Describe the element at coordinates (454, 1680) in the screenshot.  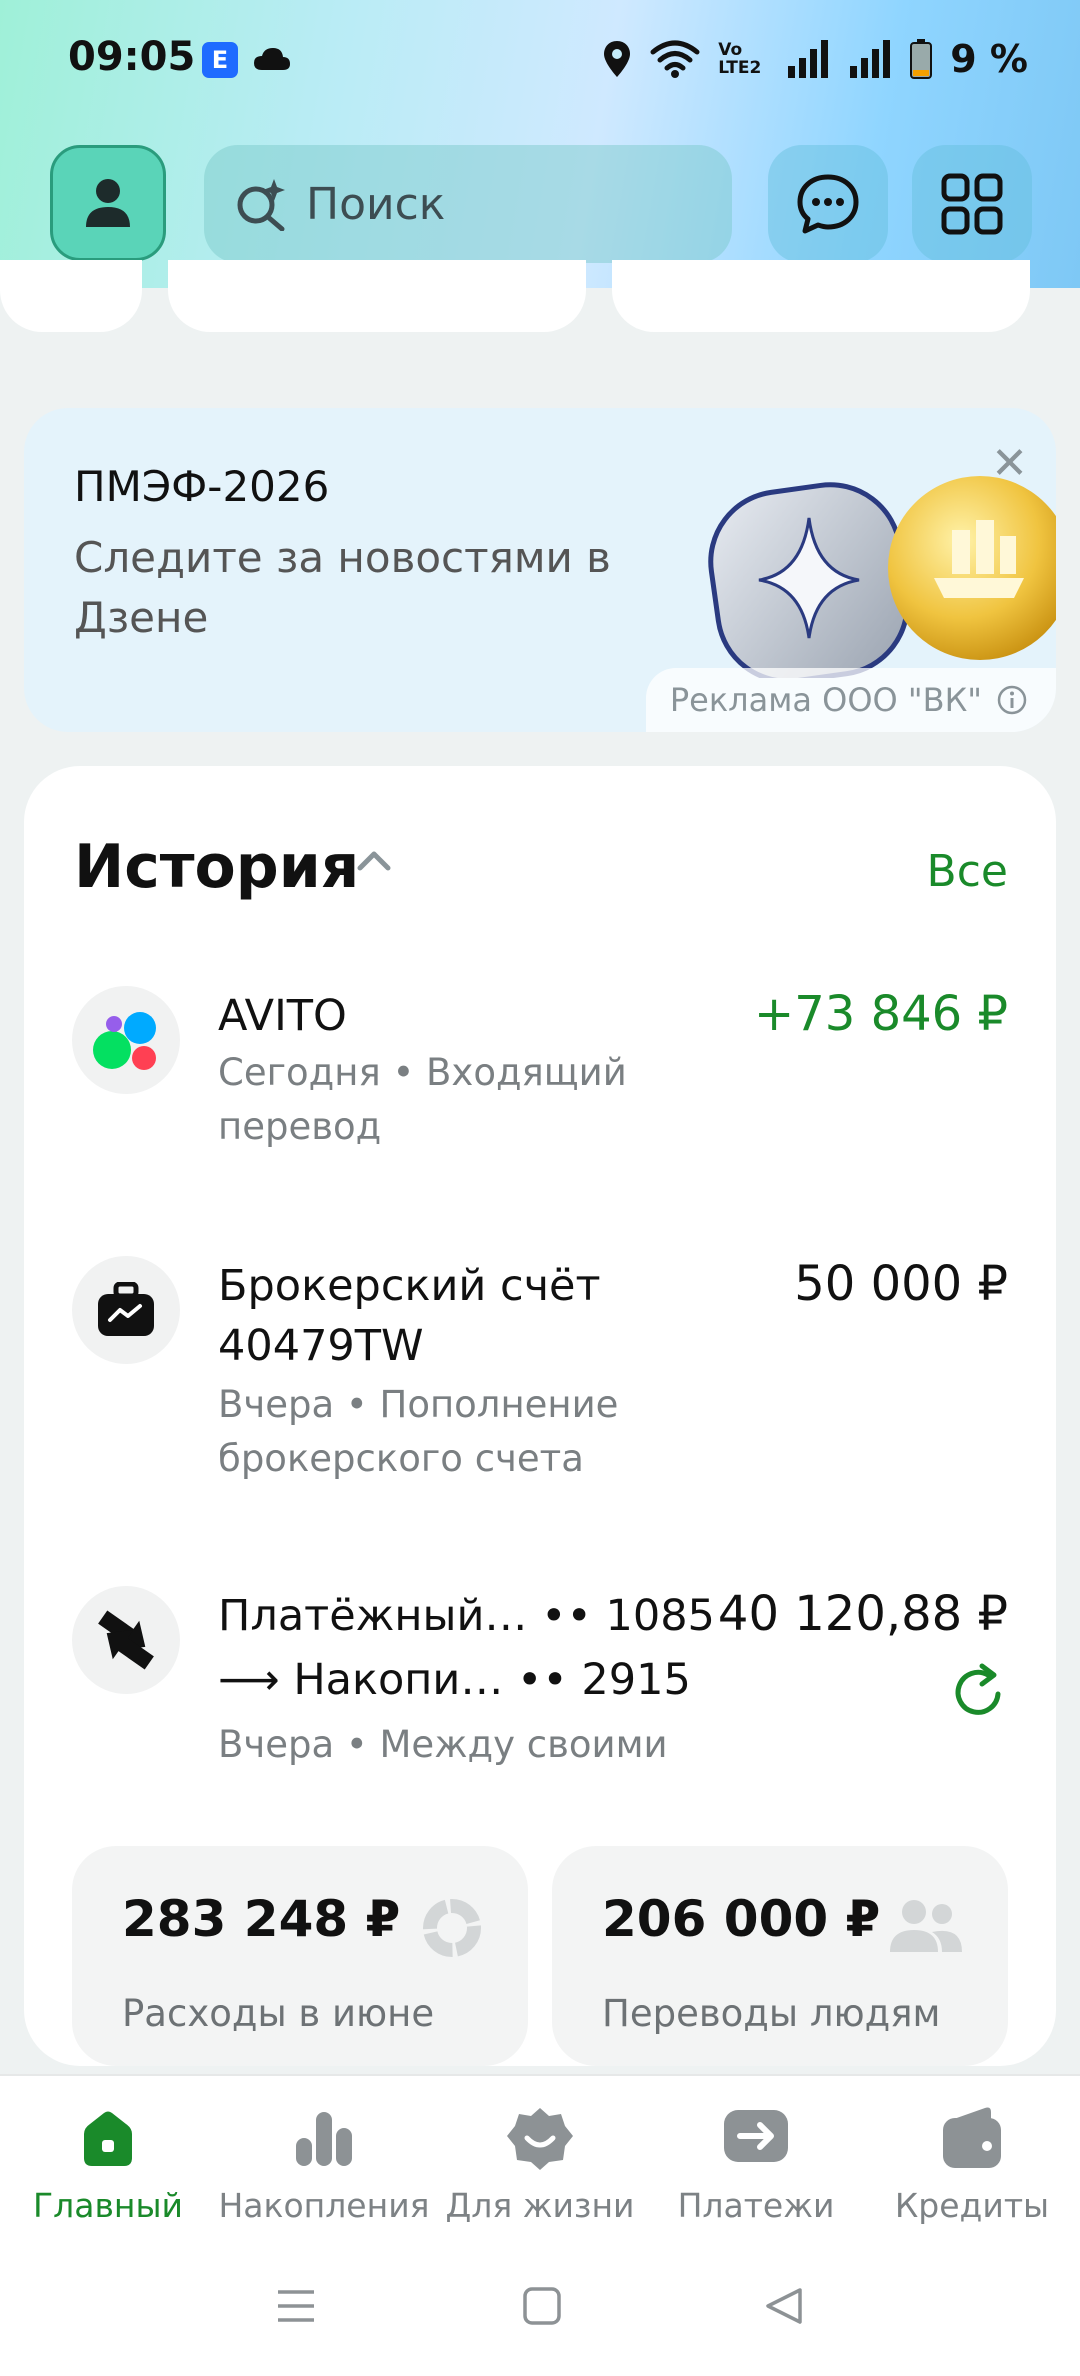
I see `transaction-name-to: ⟶ Накопи… •• 2915` at that location.